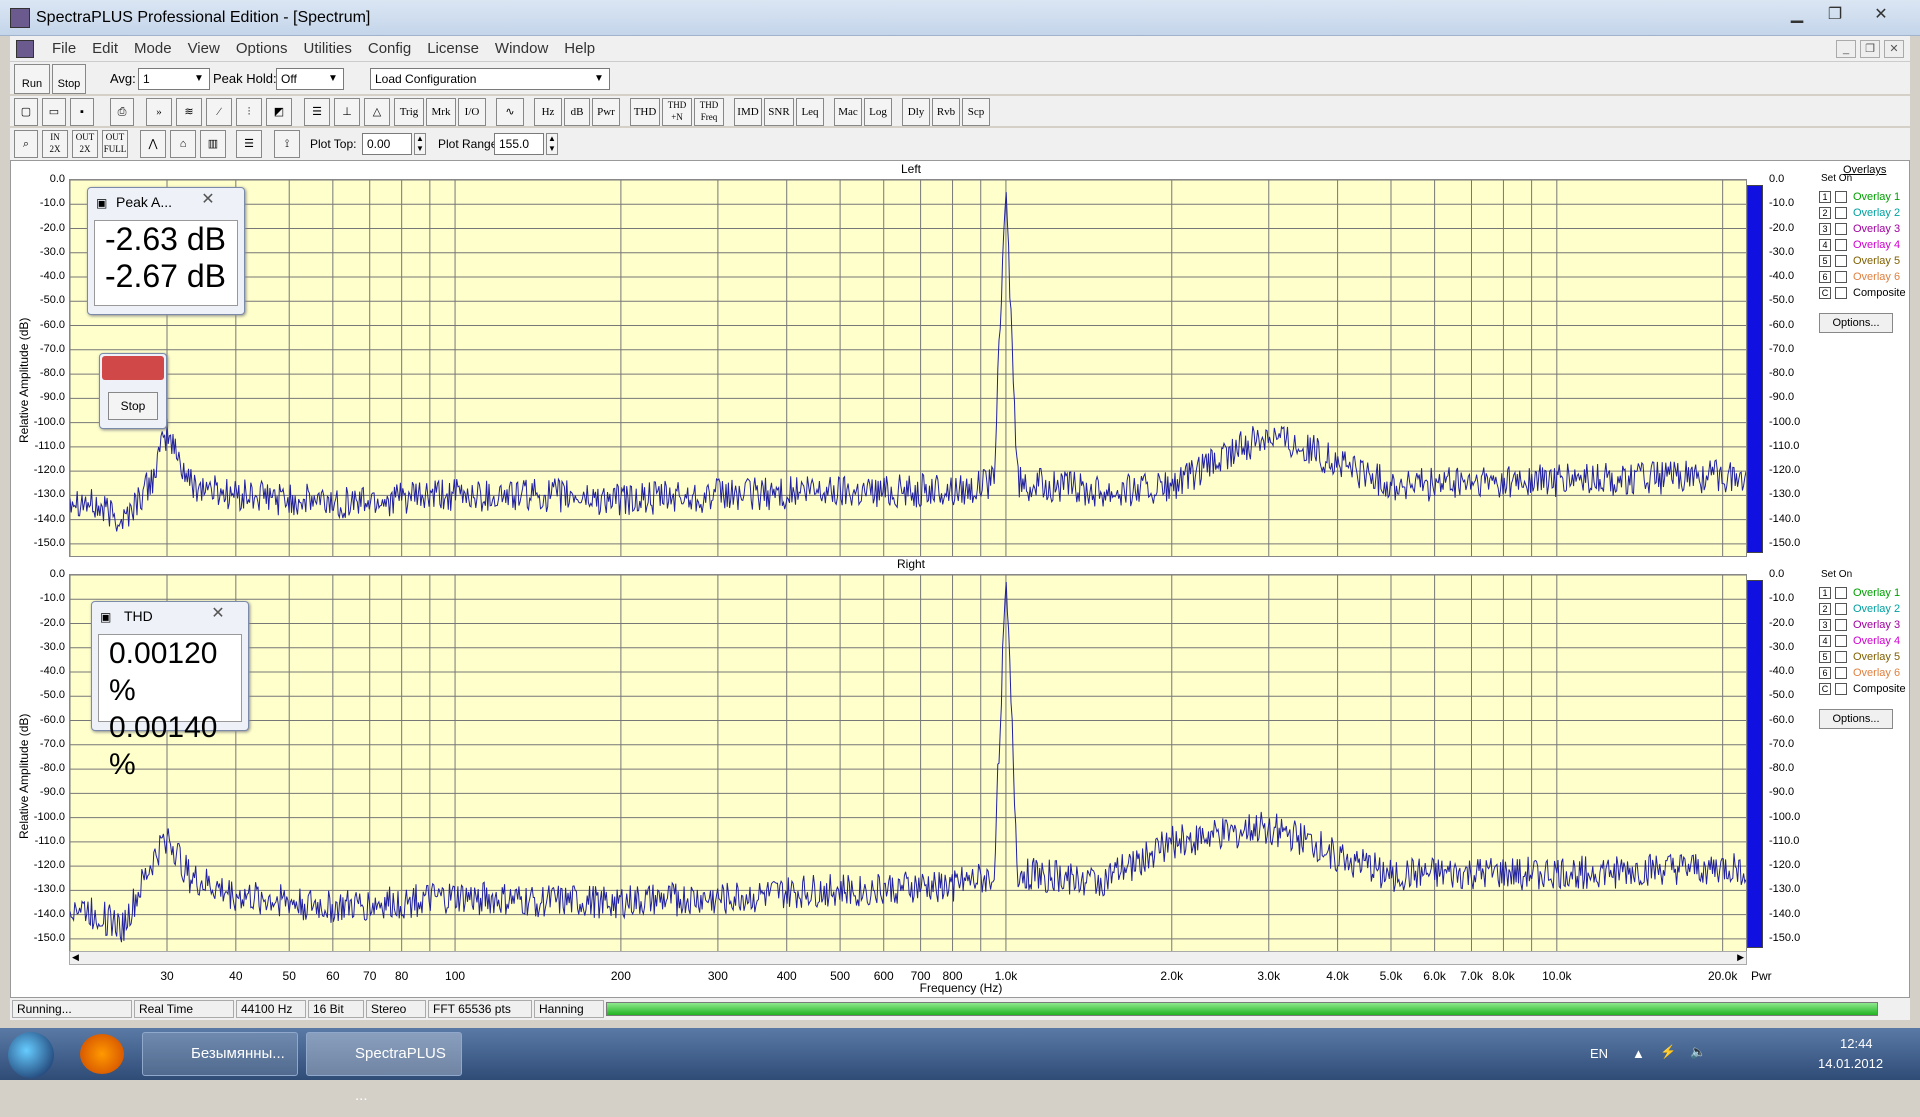 This screenshot has width=1920, height=1117. Describe the element at coordinates (262, 48) in the screenshot. I see `menu-options: Options` at that location.